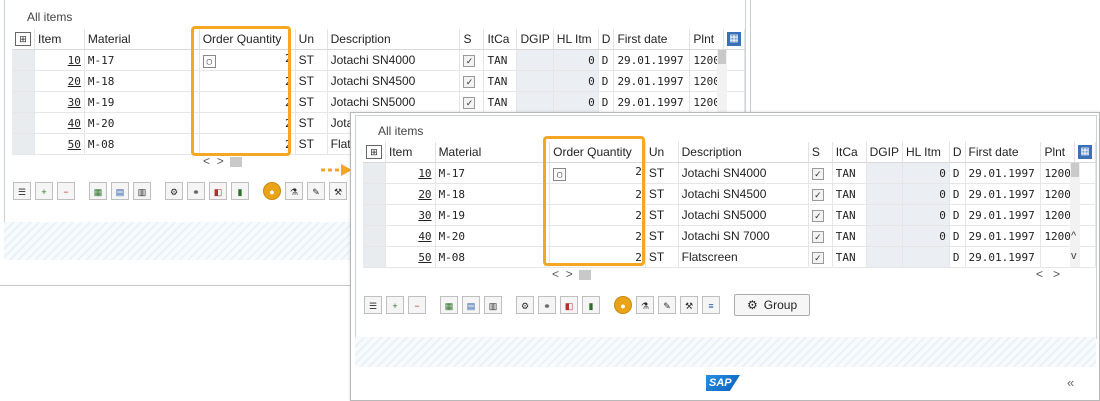 The height and width of the screenshot is (401, 1100). I want to click on scroll-down-button: v, so click(1074, 256).